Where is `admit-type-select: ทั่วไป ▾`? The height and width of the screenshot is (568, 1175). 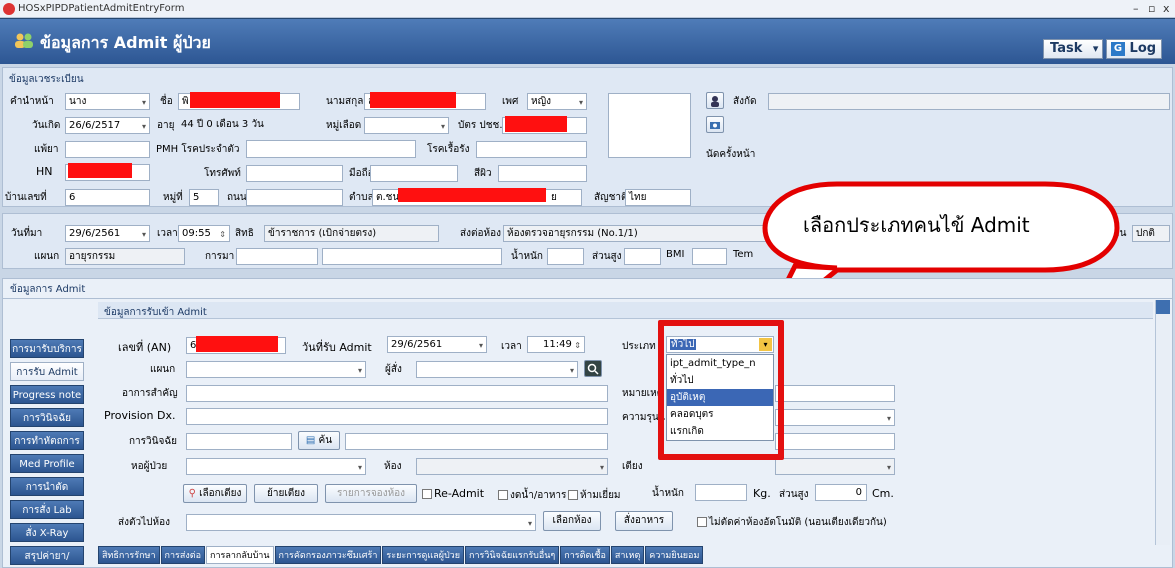
admit-type-select: ทั่วไป ▾ is located at coordinates (720, 344).